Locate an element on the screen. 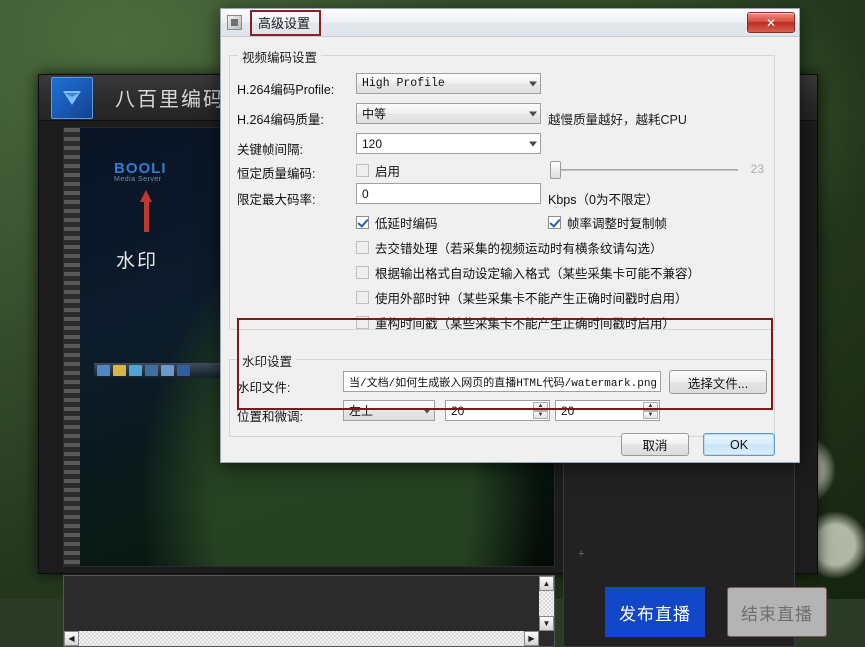 The height and width of the screenshot is (647, 865). external-clock-checkbox is located at coordinates (362, 297).